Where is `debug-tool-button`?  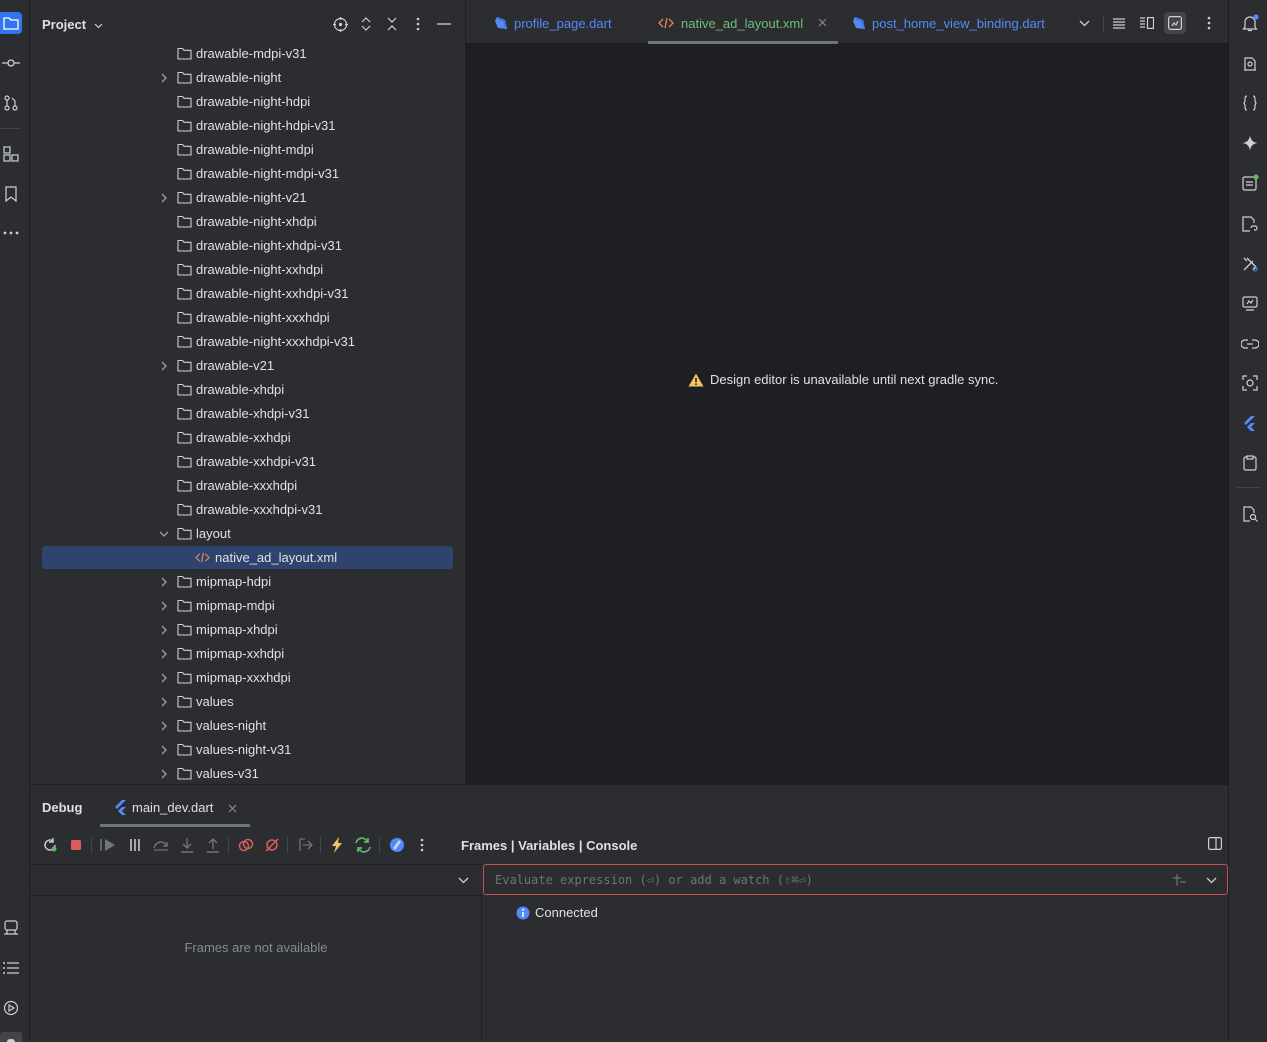
debug-tool-button is located at coordinates (11, 1037).